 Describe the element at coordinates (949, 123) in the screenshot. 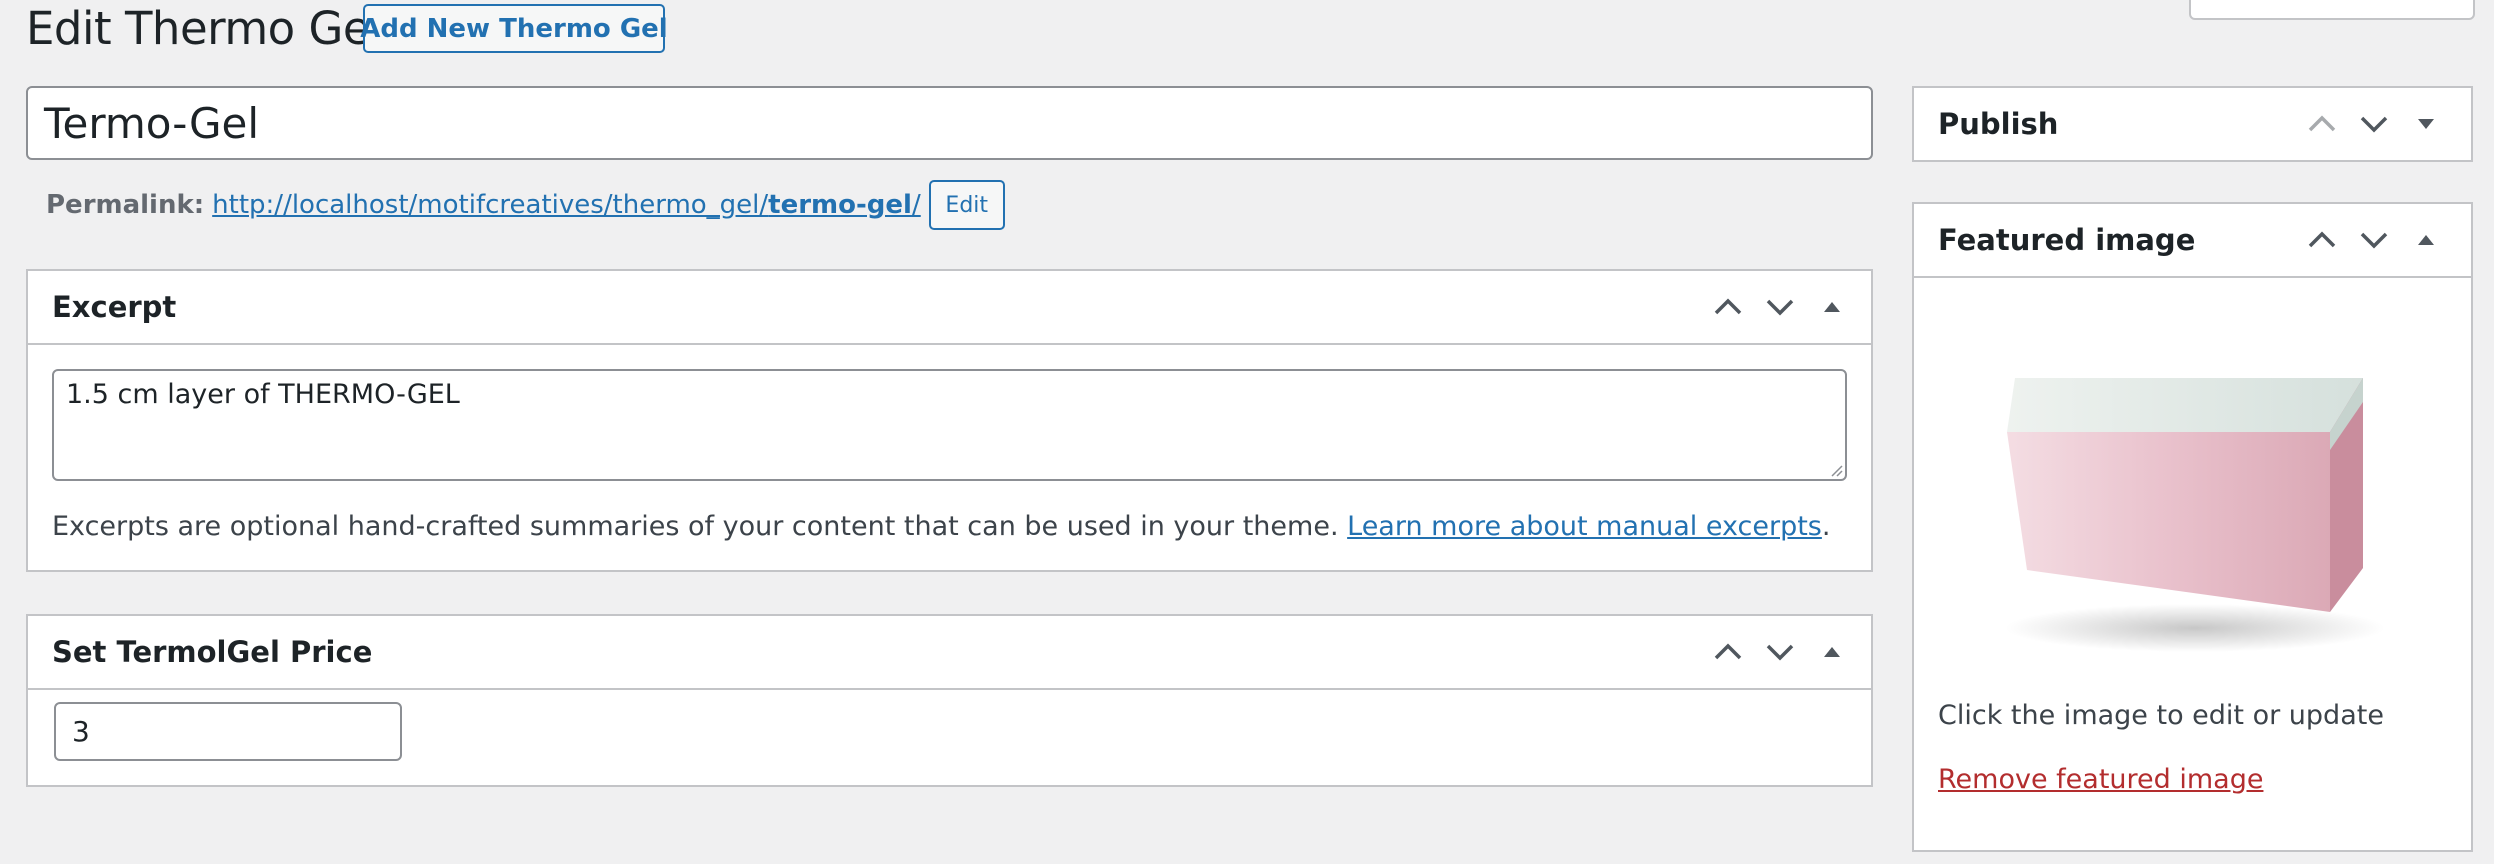

I see `post-title-input: Termo-Gel` at that location.